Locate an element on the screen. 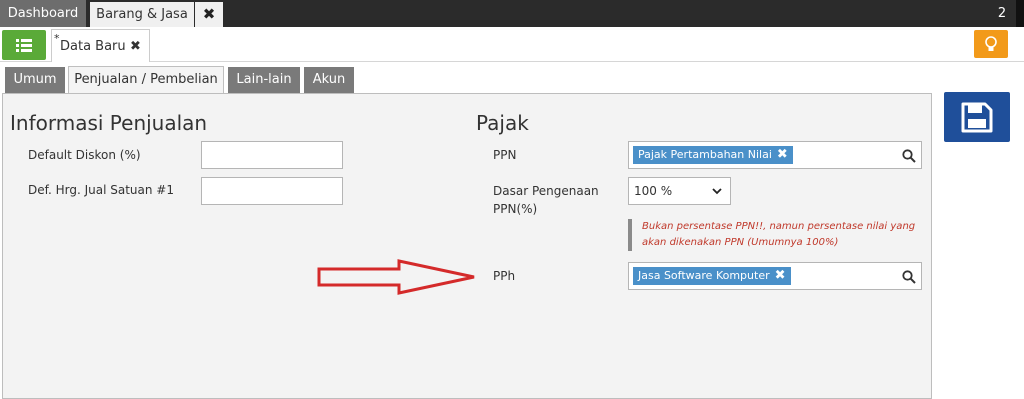 The width and height of the screenshot is (1024, 399). floppy-disk-icon is located at coordinates (977, 117).